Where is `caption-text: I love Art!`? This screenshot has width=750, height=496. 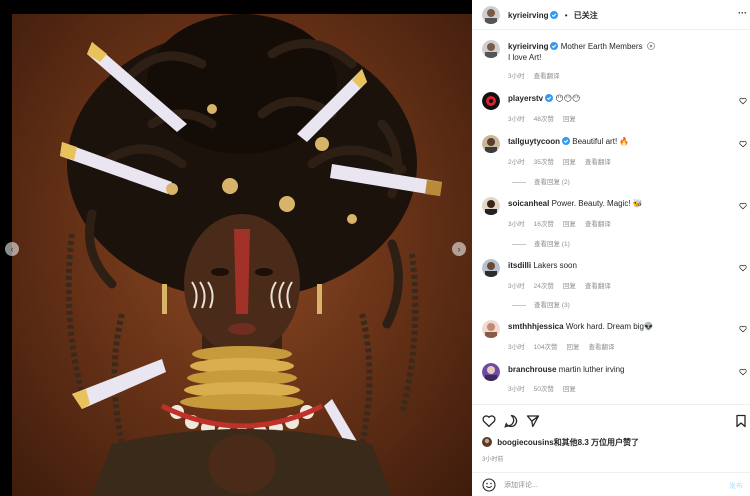
caption-text: I love Art! is located at coordinates (525, 57).